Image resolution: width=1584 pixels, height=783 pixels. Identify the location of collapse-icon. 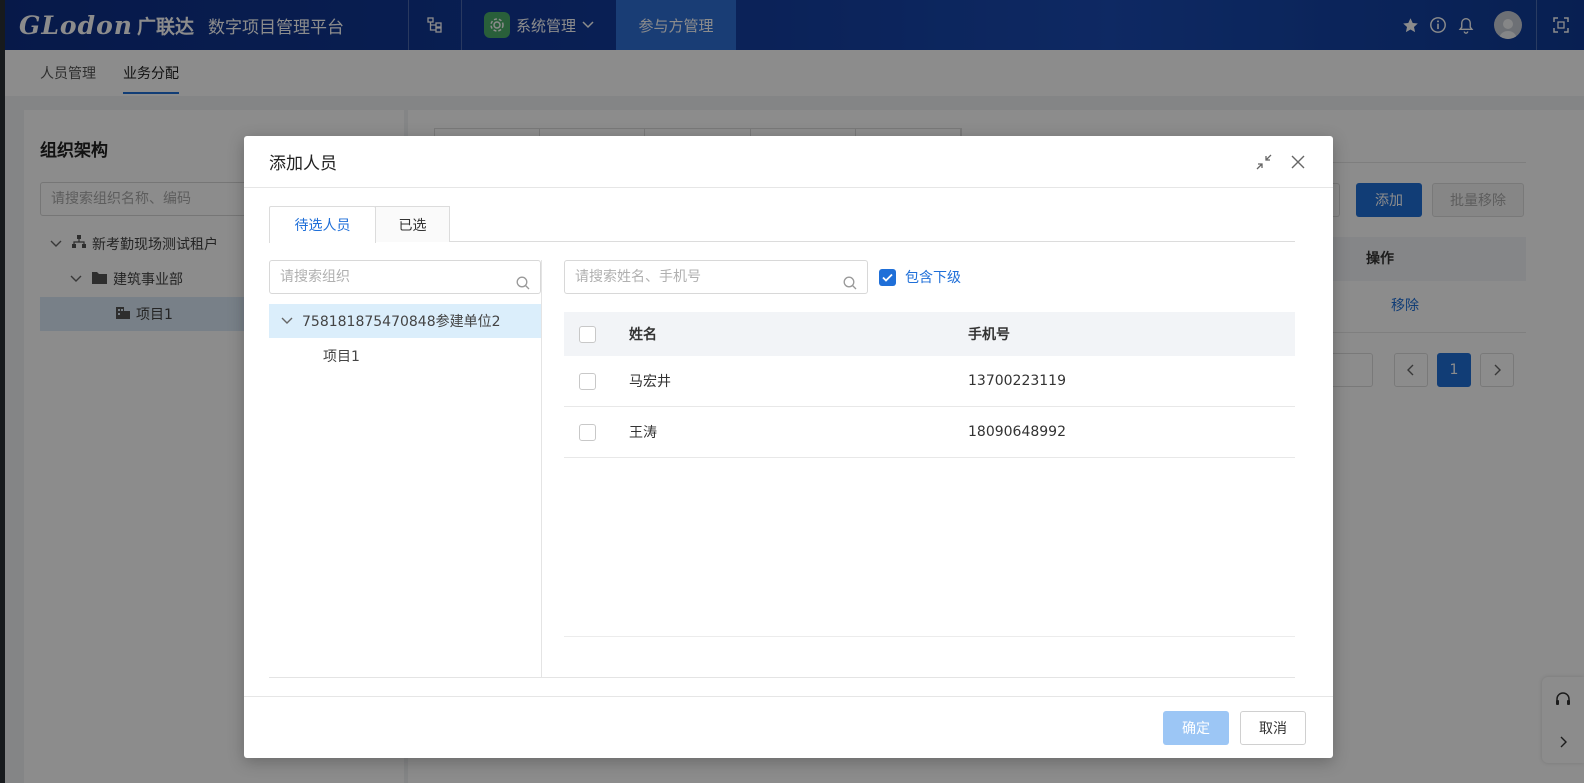
(1264, 162).